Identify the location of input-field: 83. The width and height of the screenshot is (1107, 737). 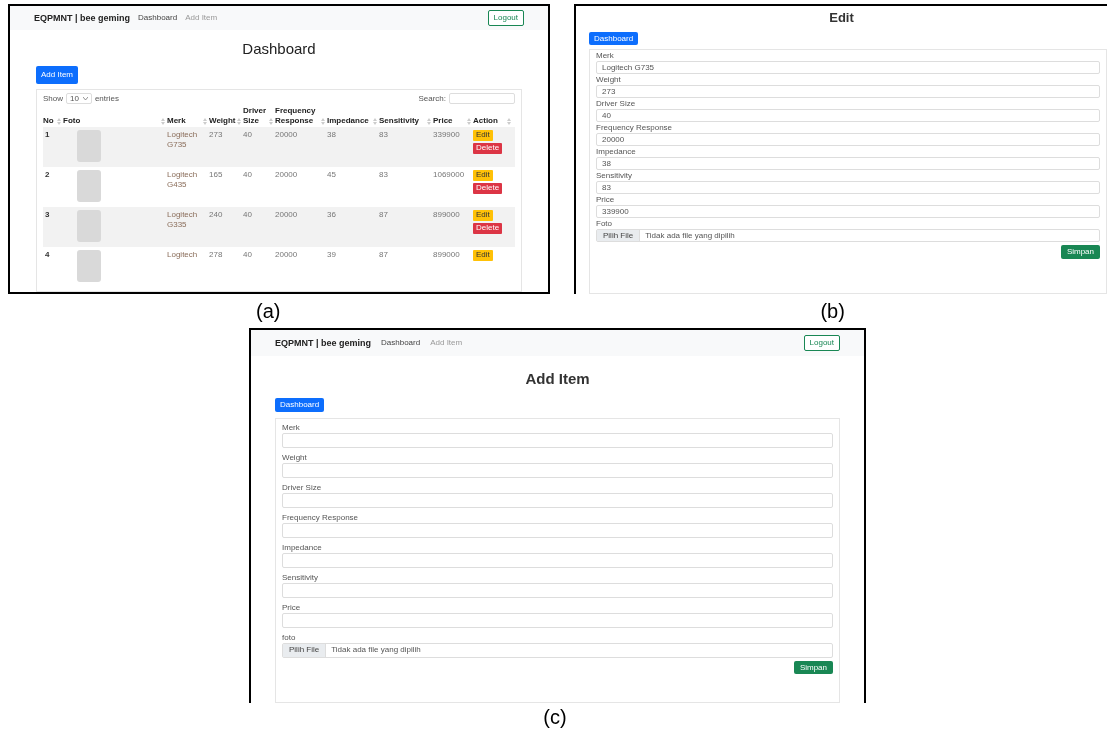
(848, 188).